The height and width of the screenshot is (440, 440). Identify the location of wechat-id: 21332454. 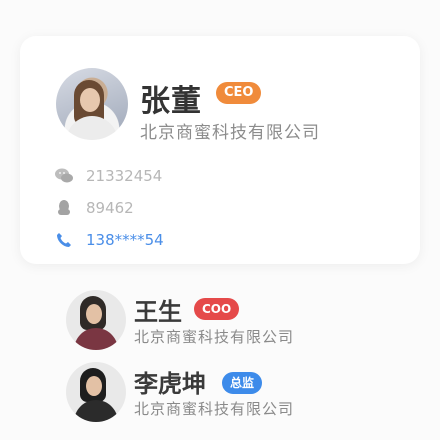
(124, 176).